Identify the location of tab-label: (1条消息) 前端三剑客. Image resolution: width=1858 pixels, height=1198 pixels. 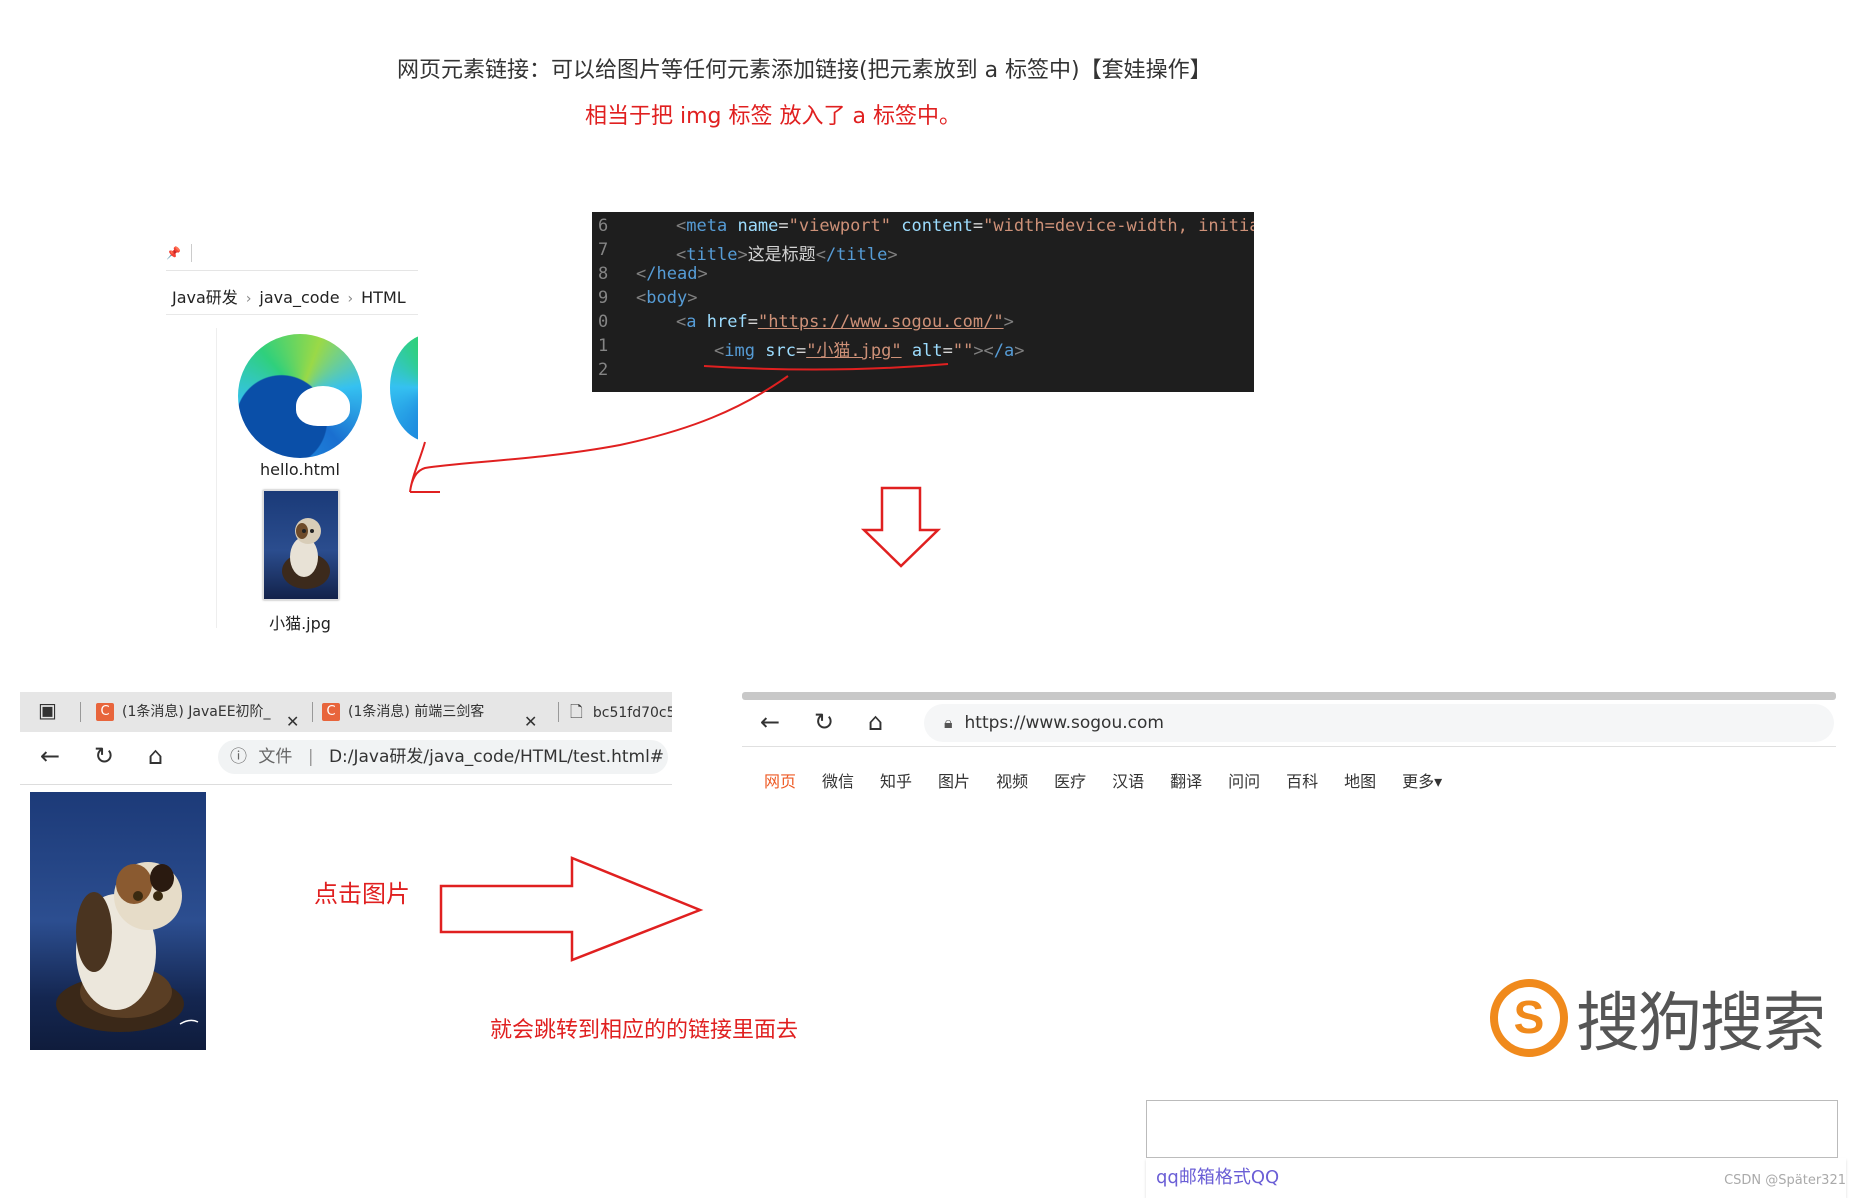
(416, 712).